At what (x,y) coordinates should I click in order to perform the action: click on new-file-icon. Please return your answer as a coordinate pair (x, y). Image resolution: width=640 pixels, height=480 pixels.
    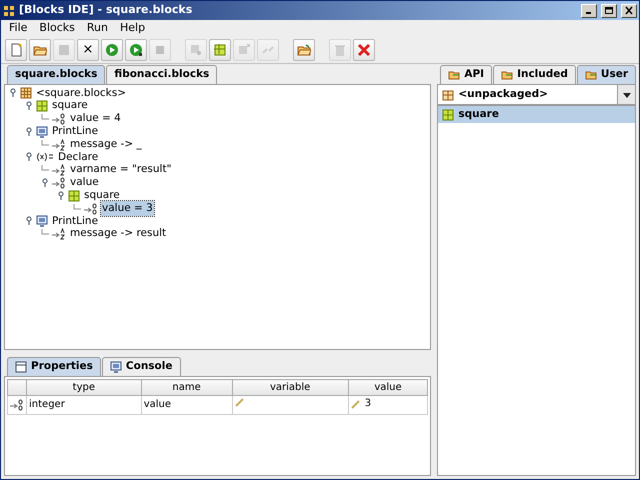
    Looking at the image, I should click on (16, 50).